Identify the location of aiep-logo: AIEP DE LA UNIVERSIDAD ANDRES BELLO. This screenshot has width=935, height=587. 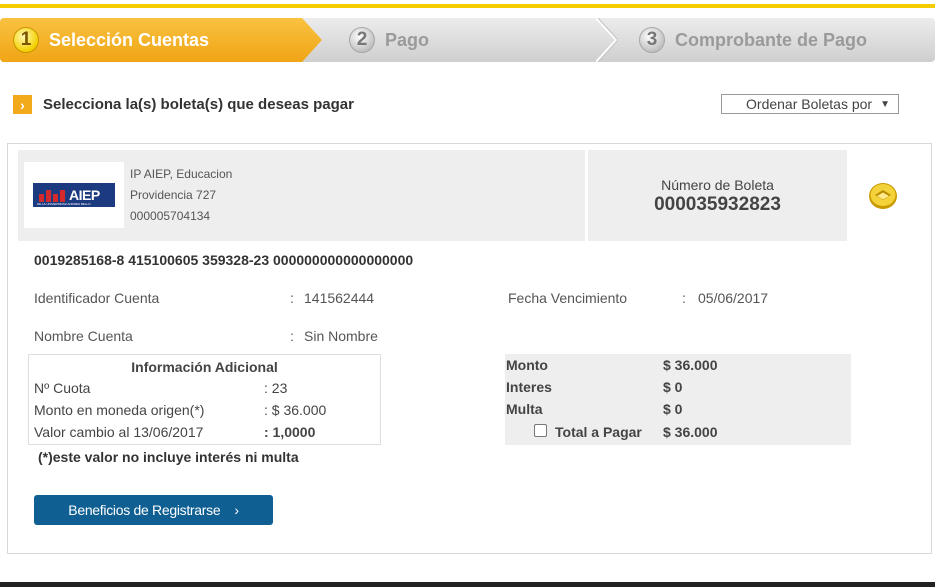
(74, 195).